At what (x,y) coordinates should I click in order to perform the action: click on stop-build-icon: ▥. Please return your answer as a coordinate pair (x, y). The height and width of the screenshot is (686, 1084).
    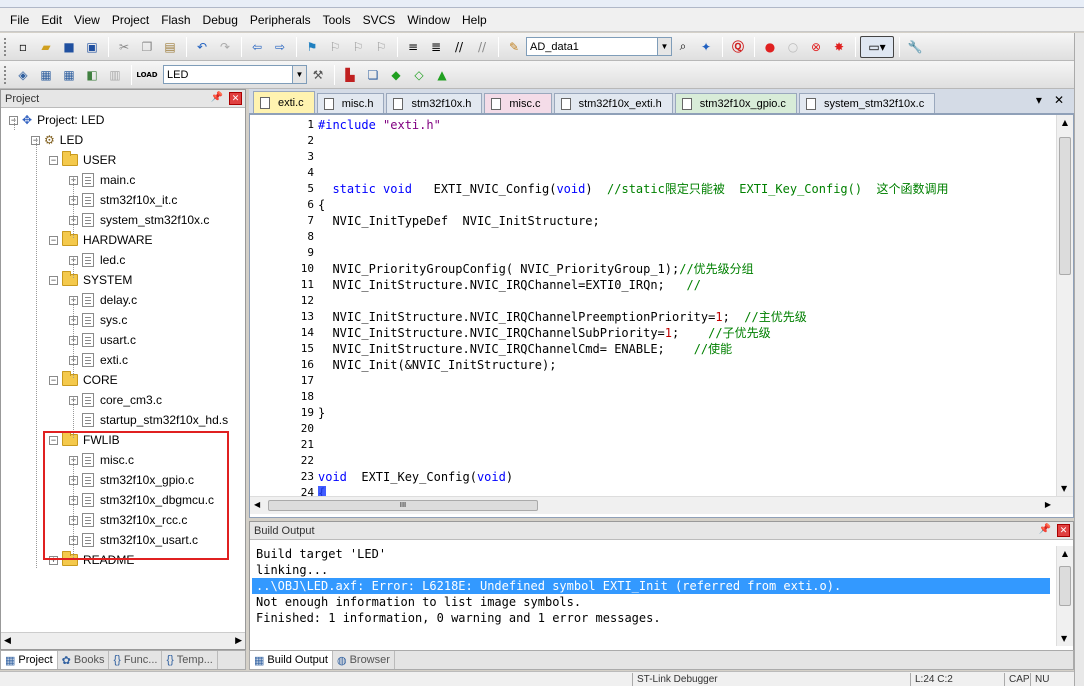
    Looking at the image, I should click on (115, 75).